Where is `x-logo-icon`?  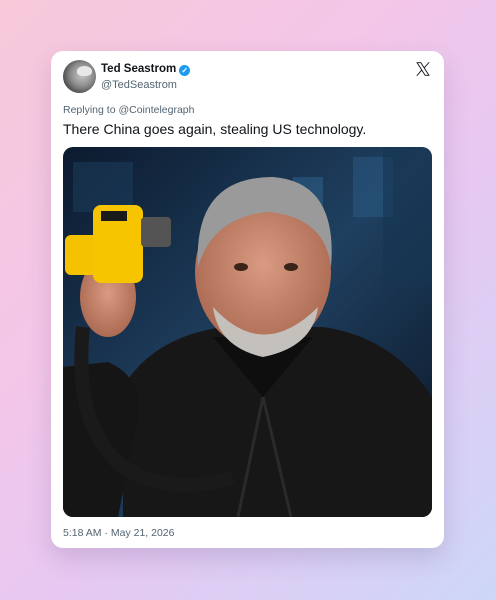 x-logo-icon is located at coordinates (423, 69).